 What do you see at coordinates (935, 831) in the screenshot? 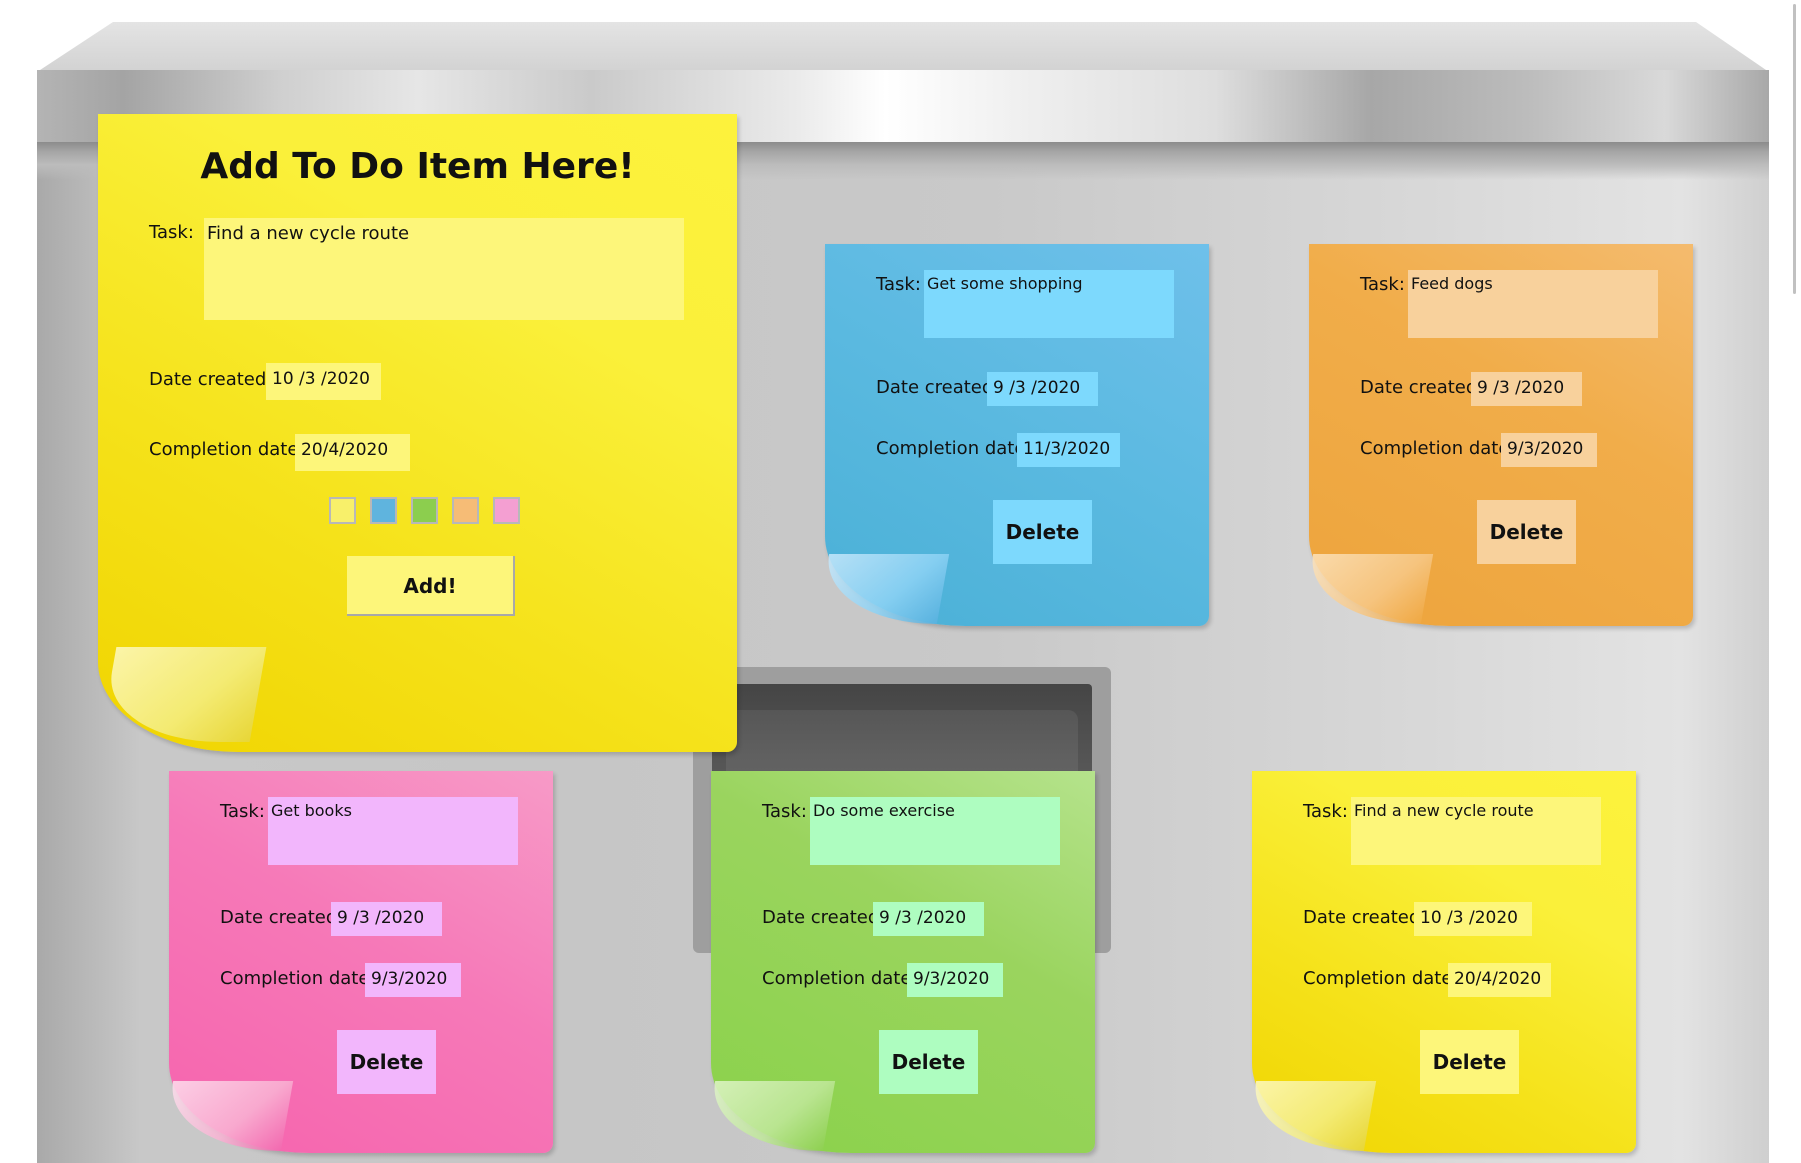
I see `task-field: Do some exercise` at bounding box center [935, 831].